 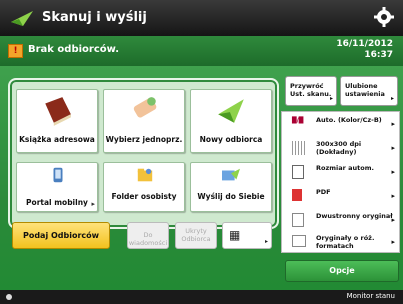 What do you see at coordinates (57, 139) in the screenshot?
I see `tile-label: Książka adresowa` at bounding box center [57, 139].